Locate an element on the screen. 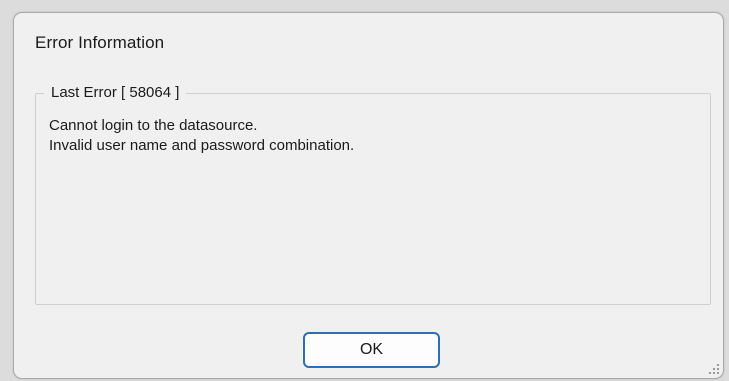 The image size is (729, 381). resize-grip-icon is located at coordinates (714, 369).